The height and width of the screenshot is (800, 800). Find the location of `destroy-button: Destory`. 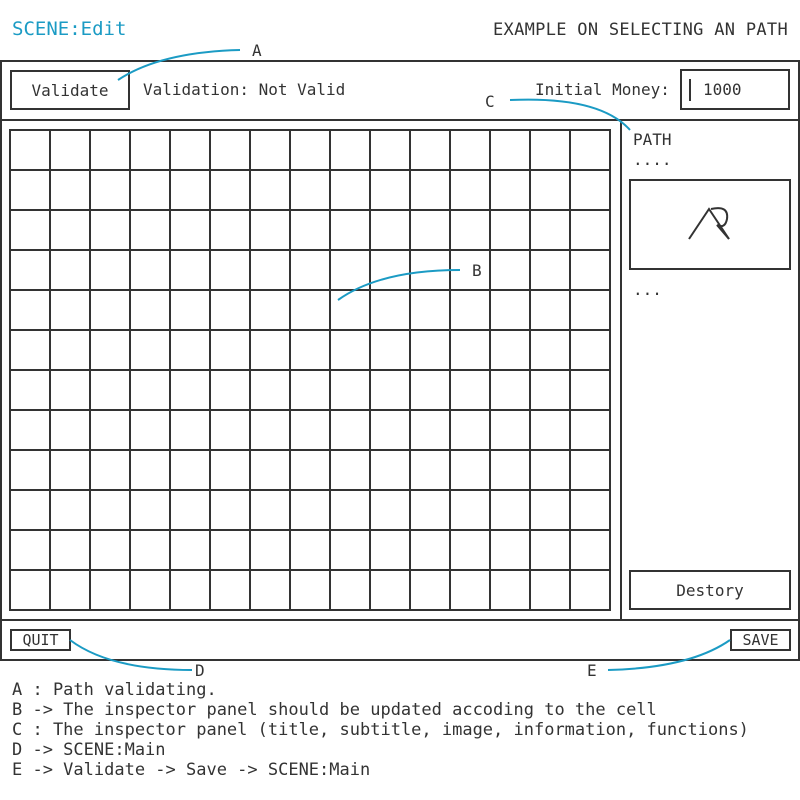

destroy-button: Destory is located at coordinates (710, 590).